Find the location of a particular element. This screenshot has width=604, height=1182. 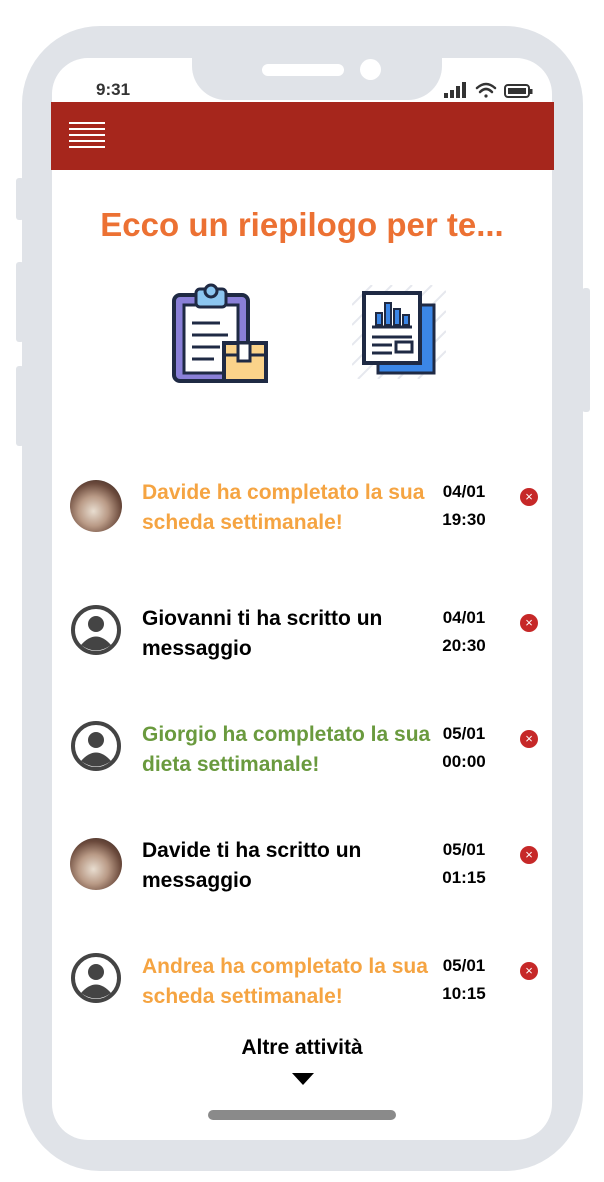

mute-switch is located at coordinates (20, 199).